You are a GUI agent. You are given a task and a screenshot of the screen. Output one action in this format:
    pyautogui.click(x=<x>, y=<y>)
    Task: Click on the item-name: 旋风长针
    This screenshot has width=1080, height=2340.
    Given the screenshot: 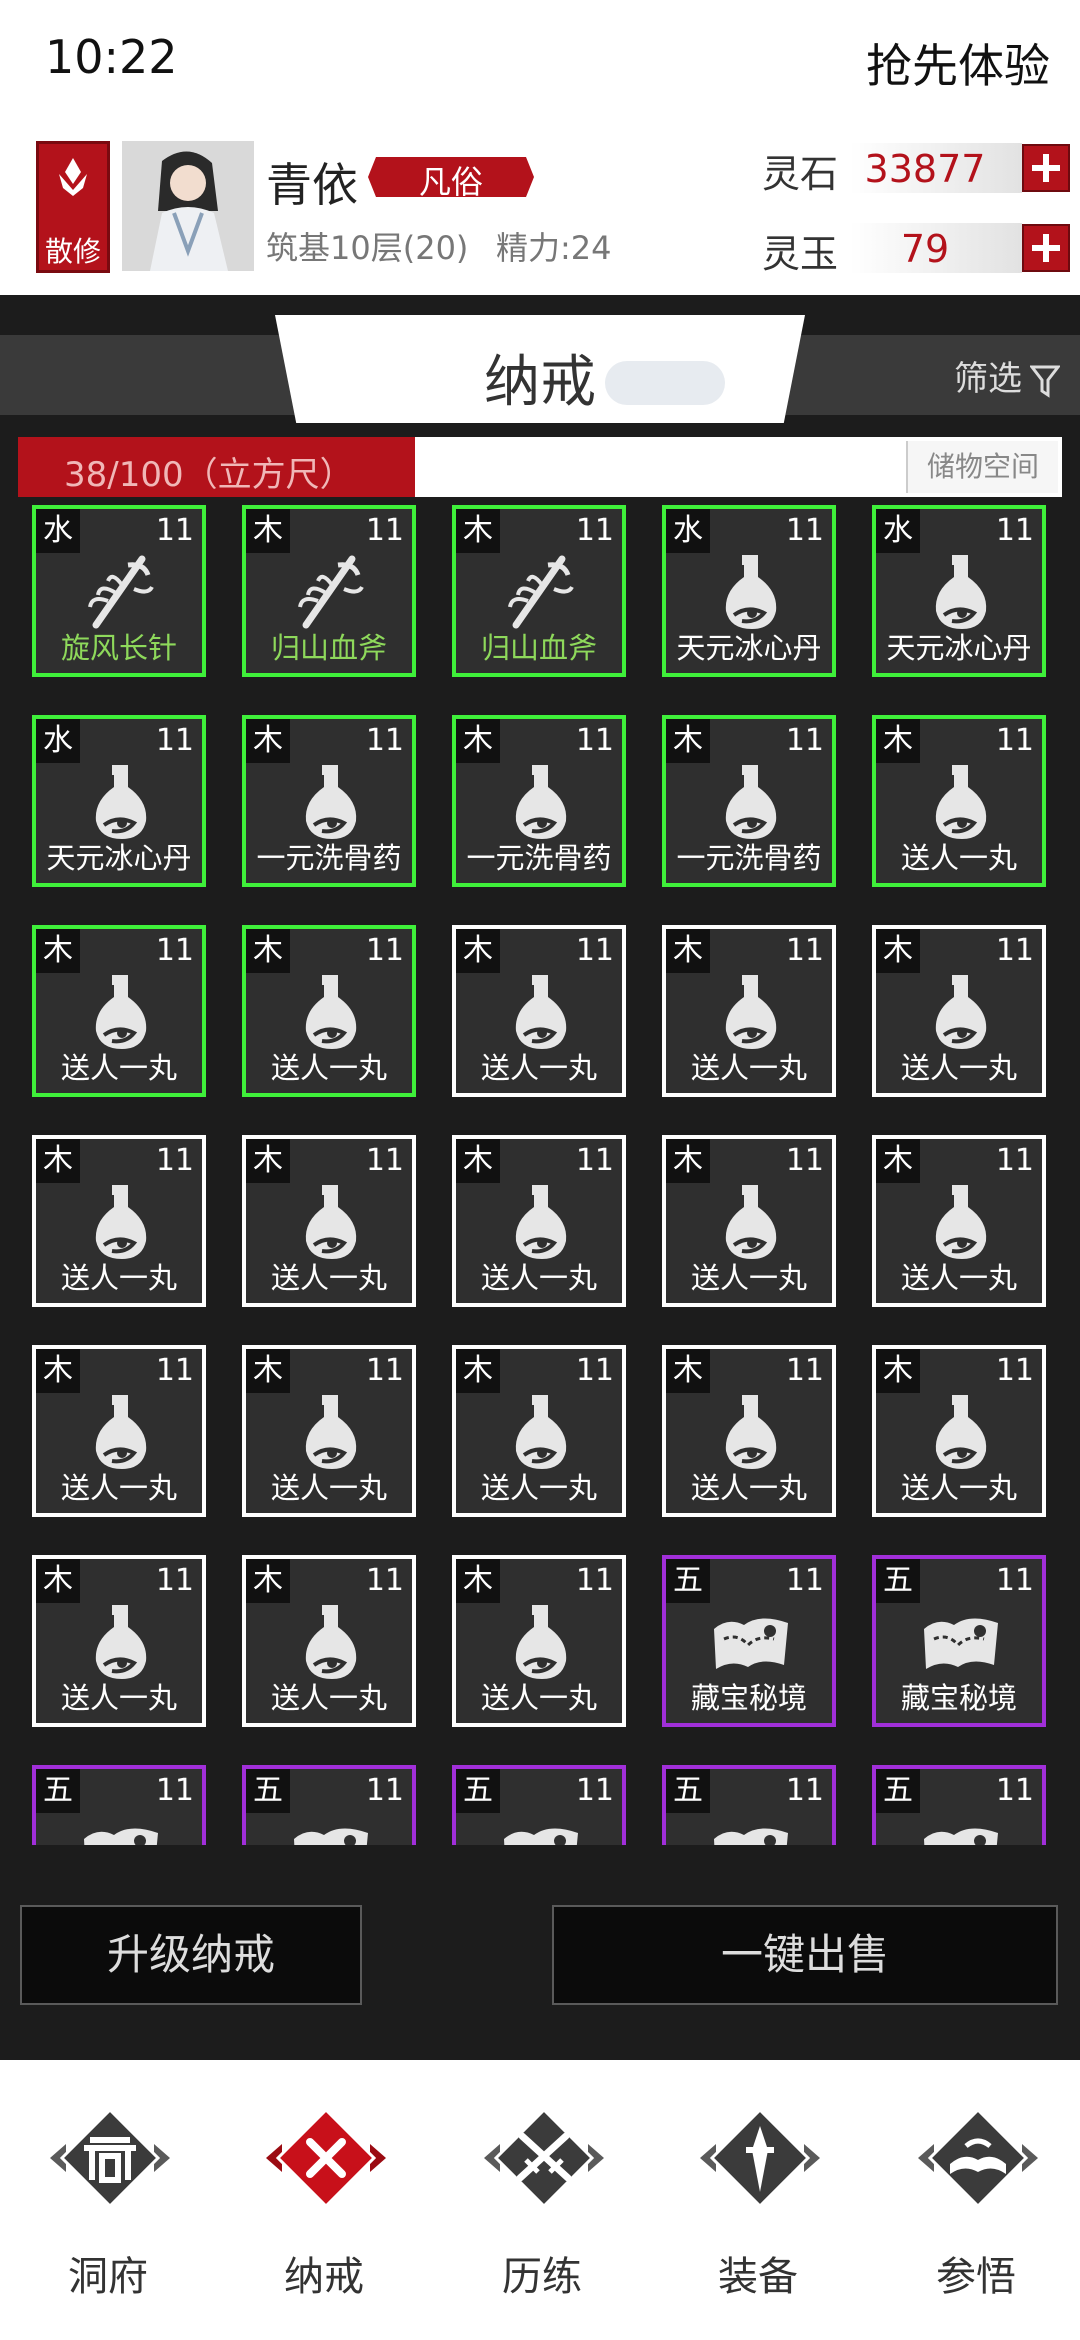 What is the action you would take?
    pyautogui.click(x=118, y=648)
    